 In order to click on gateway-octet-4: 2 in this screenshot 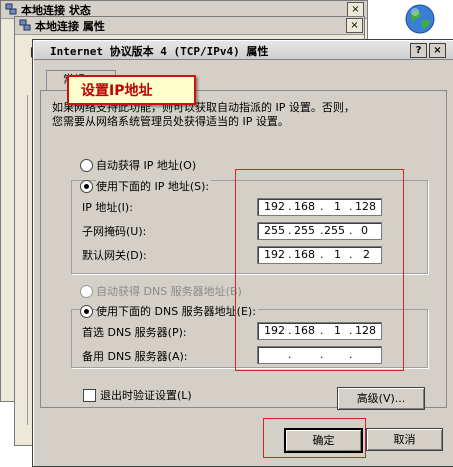, I will do `click(366, 254)`.